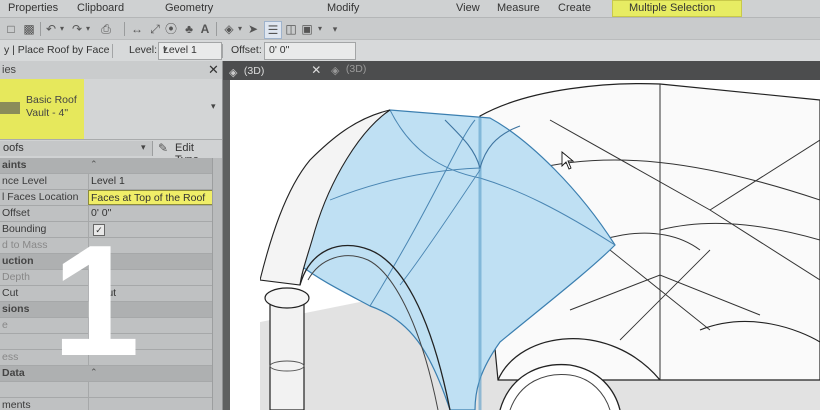 Image resolution: width=820 pixels, height=410 pixels. I want to click on property-row: ments, so click(106, 404).